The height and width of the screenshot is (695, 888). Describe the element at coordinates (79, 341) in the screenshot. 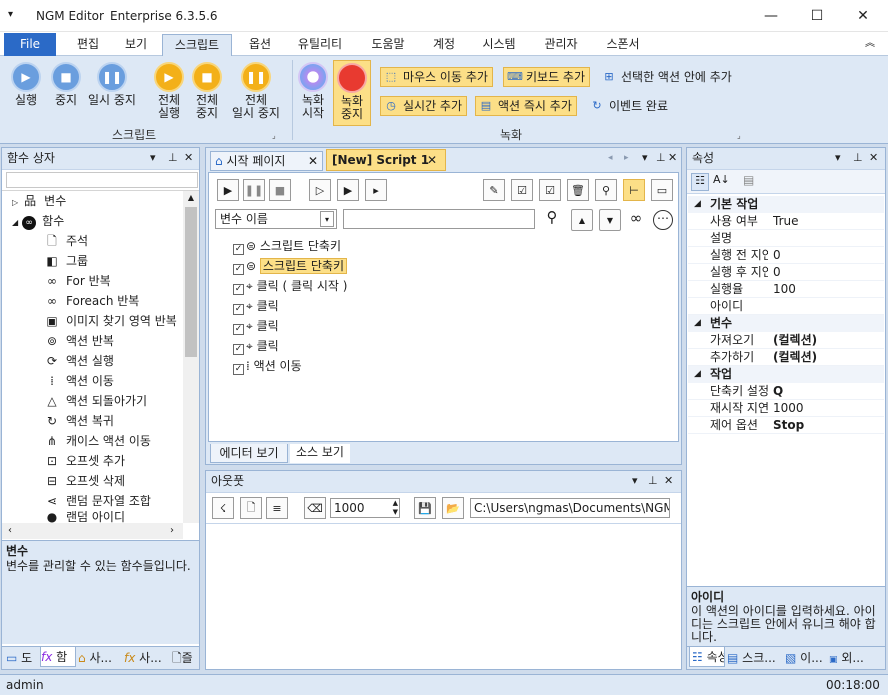

I see `tree-item-action-repeat: ⊚ 액션 반복` at that location.